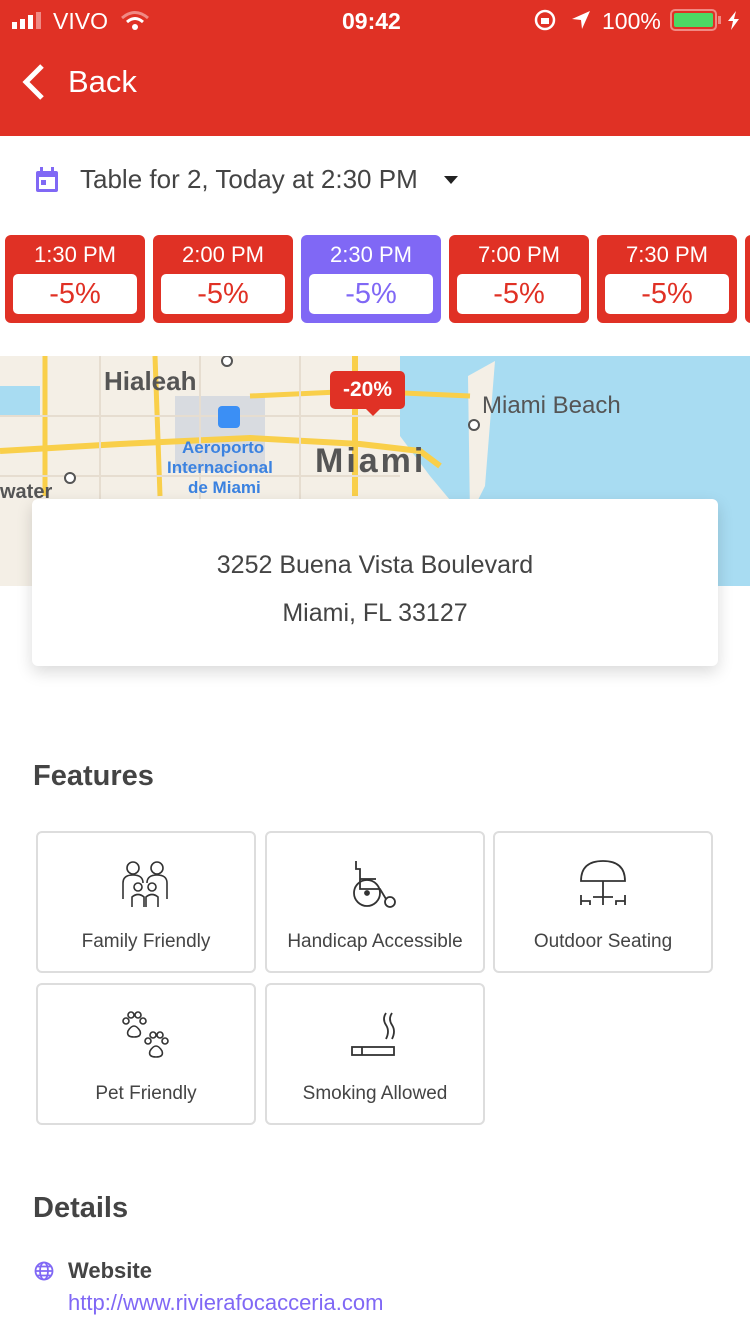 This screenshot has width=750, height=1334. I want to click on time-slot: 7:00 PM -5%, so click(519, 279).